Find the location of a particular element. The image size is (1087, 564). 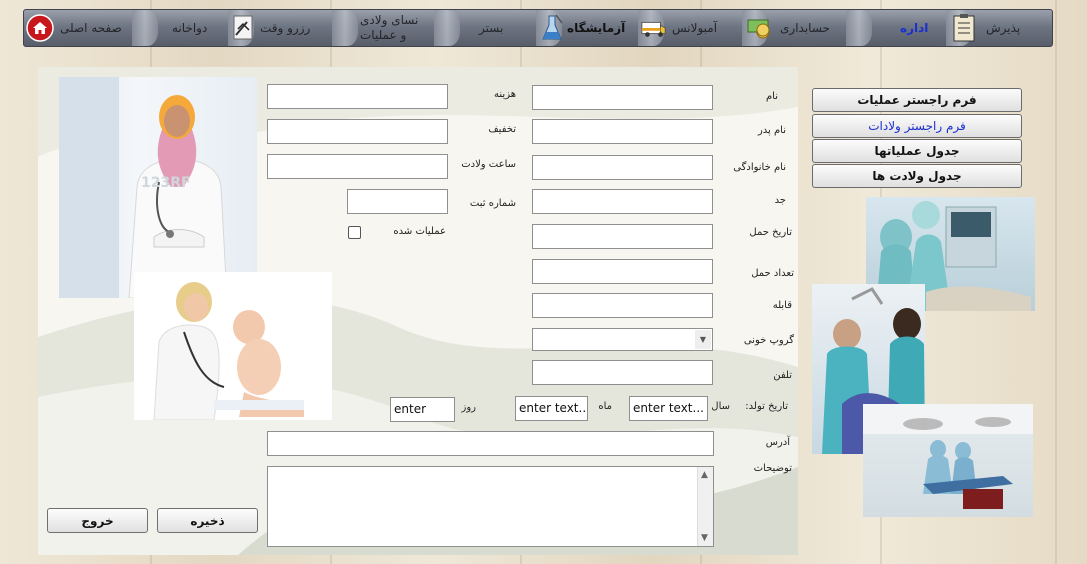

birth-time-input is located at coordinates (357, 166).